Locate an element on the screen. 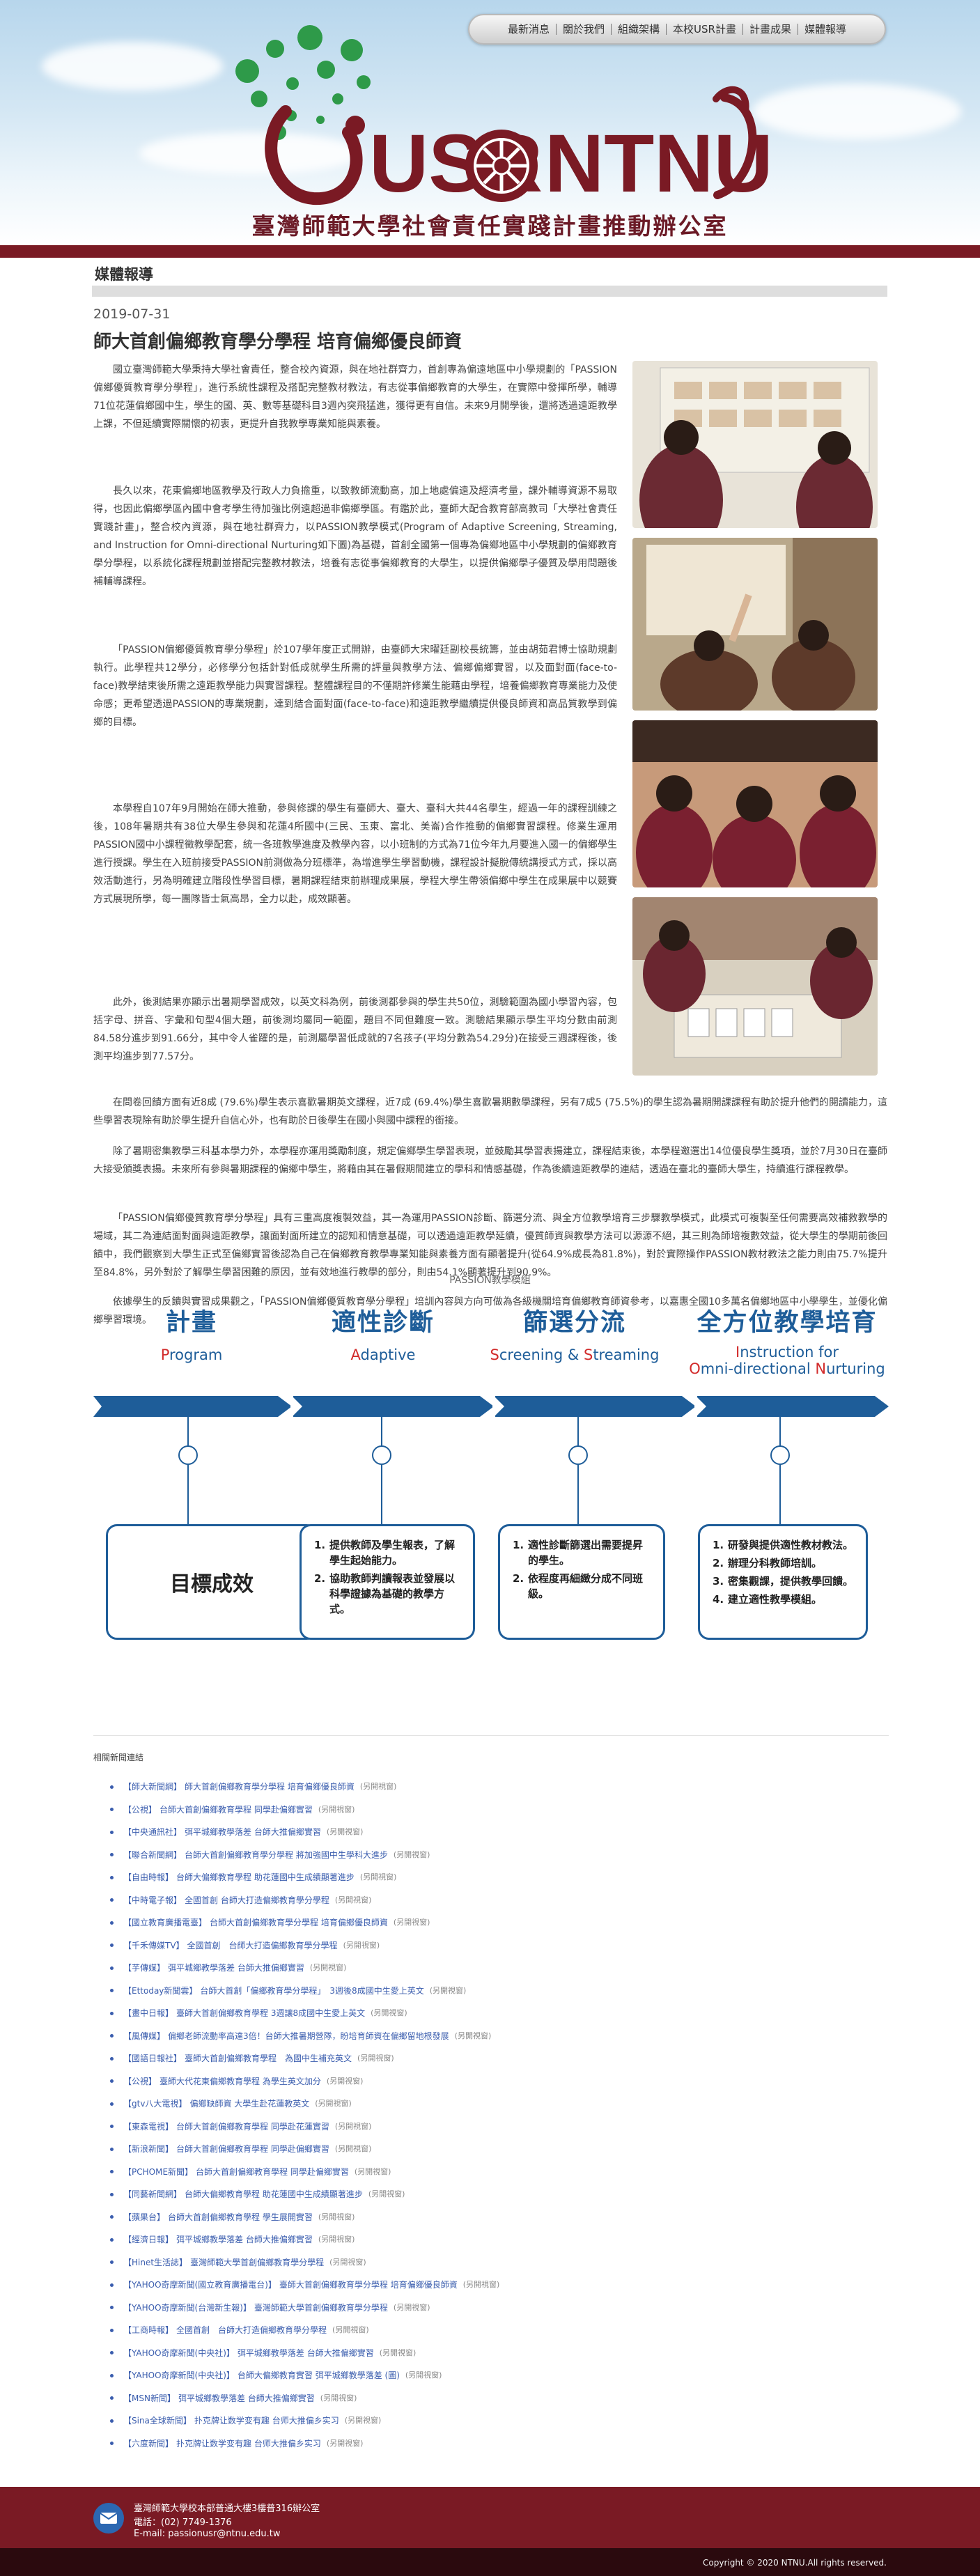  news-source: 【Hinet生活誌】 is located at coordinates (155, 2262).